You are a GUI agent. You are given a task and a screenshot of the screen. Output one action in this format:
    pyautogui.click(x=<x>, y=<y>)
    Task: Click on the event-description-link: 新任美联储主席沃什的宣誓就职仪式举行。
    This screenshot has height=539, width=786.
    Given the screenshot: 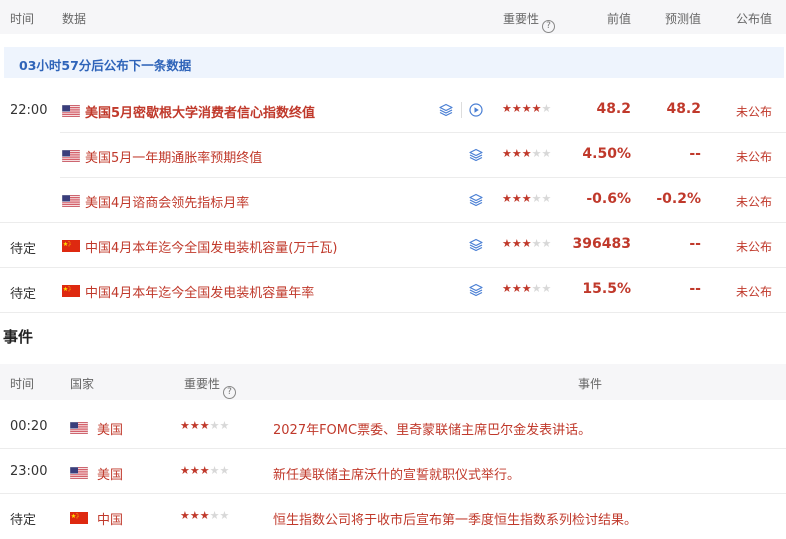 What is the action you would take?
    pyautogui.click(x=396, y=473)
    